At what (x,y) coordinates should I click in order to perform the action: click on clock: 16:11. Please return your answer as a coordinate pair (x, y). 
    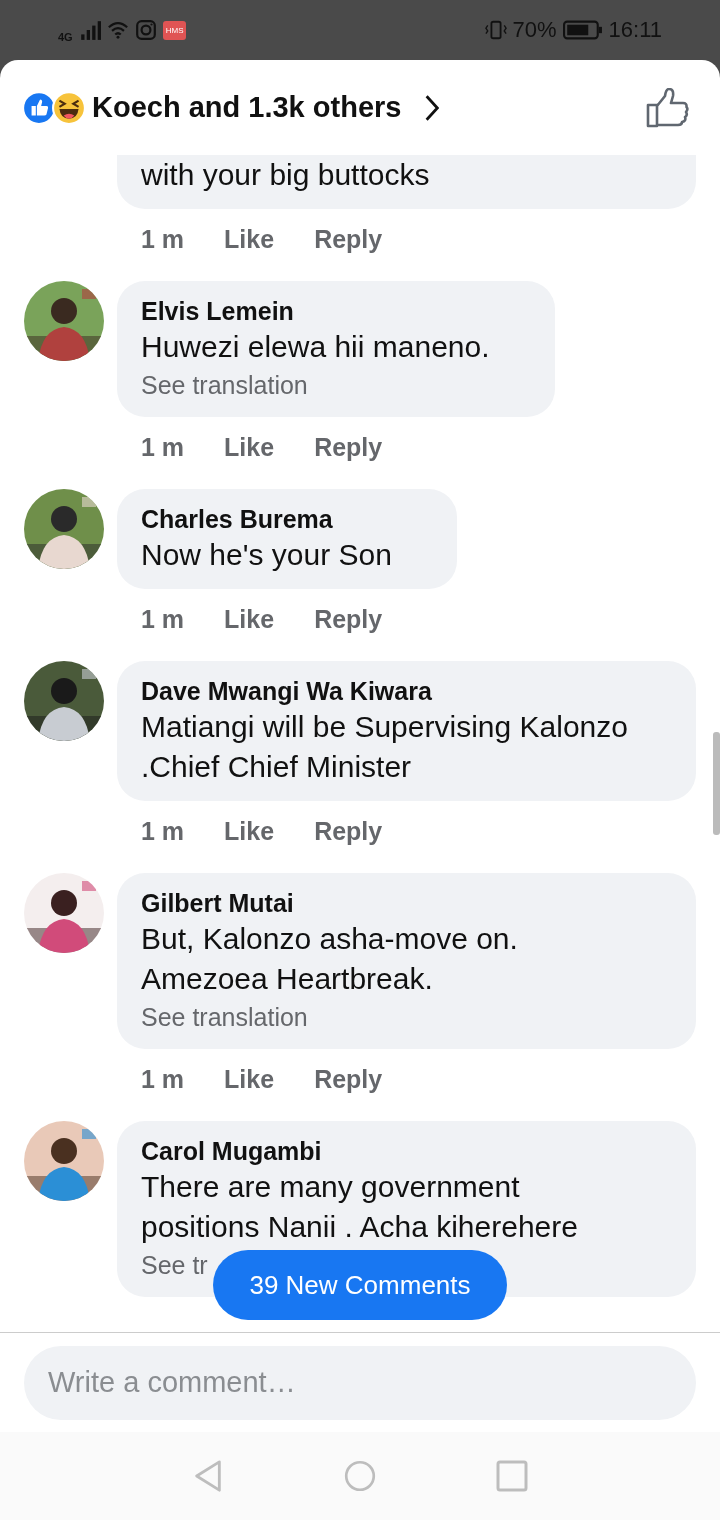
    Looking at the image, I should click on (635, 30).